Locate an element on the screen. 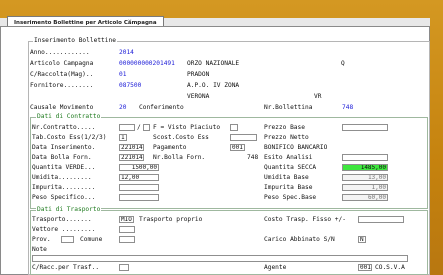 The height and width of the screenshot is (275, 443). umidita-base-label: Umidita Base is located at coordinates (286, 177).